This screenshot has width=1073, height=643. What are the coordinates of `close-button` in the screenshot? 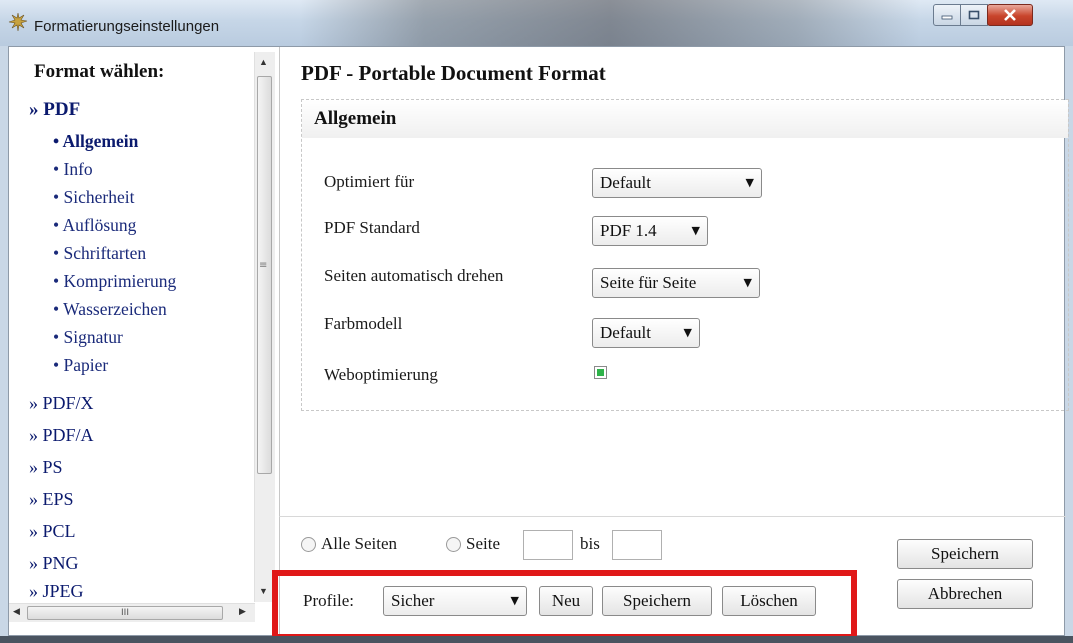 It's located at (1010, 15).